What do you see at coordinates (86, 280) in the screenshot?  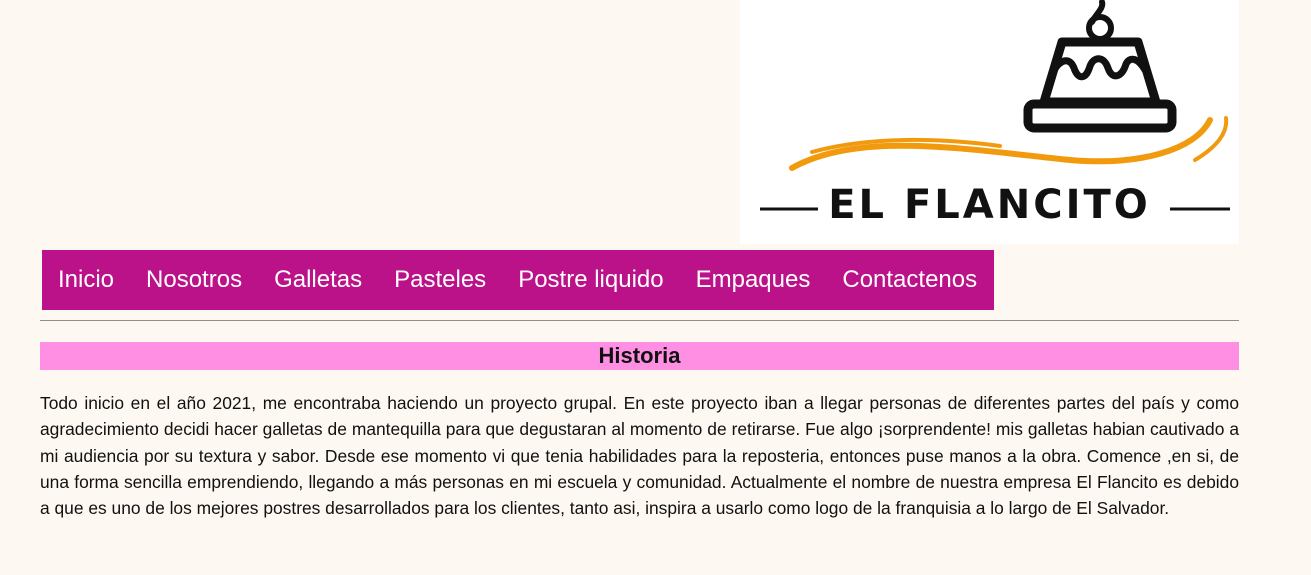 I see `nav-item-inicio: Inicio` at bounding box center [86, 280].